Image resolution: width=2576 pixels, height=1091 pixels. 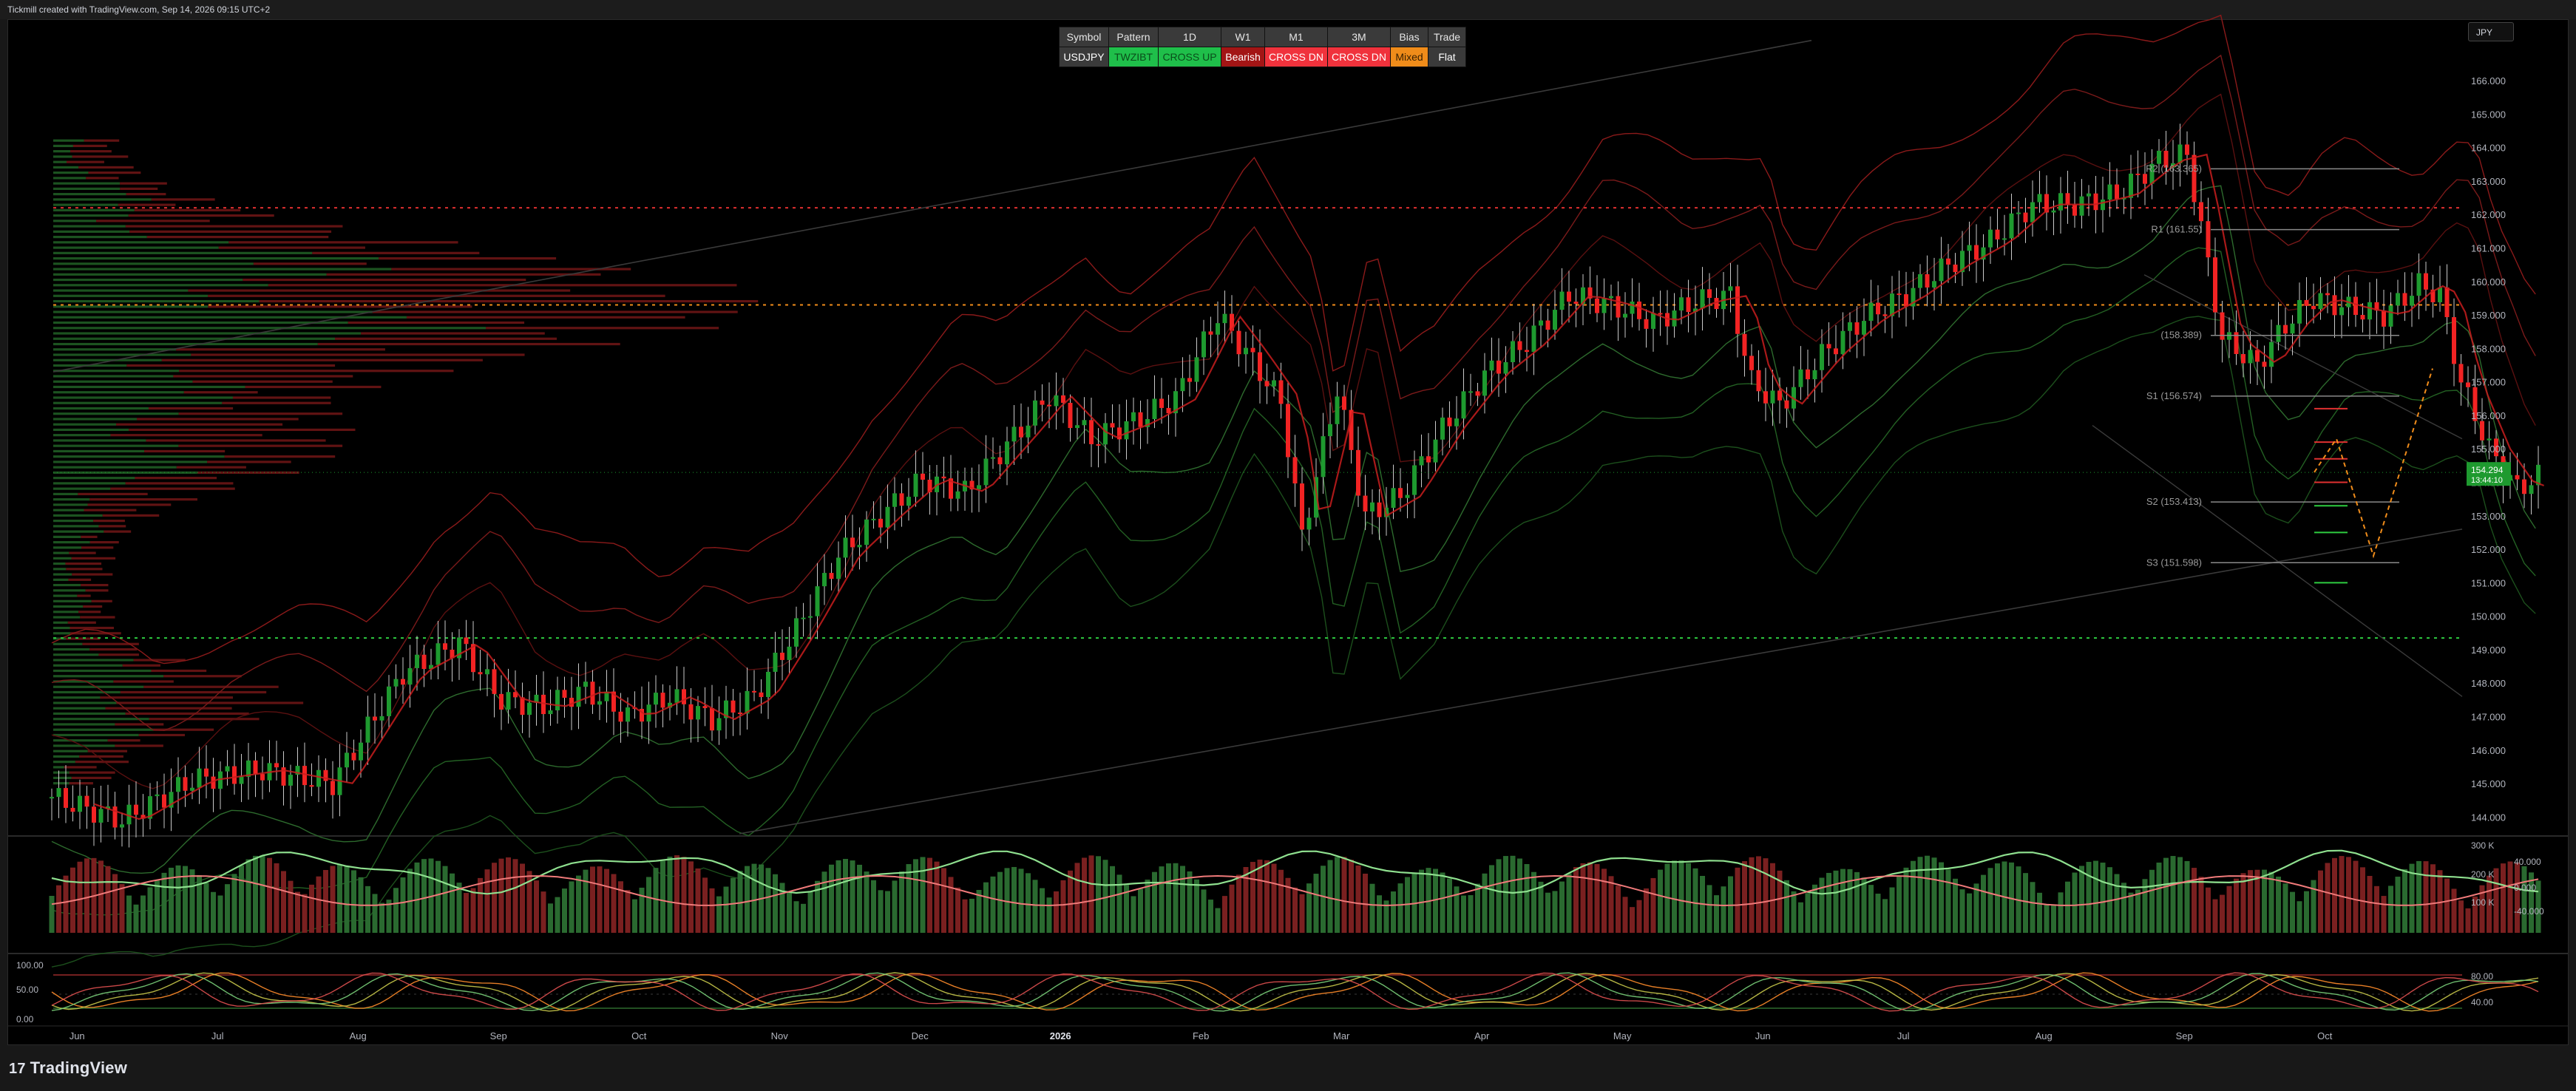 What do you see at coordinates (1288, 1068) in the screenshot?
I see `footer-bar` at bounding box center [1288, 1068].